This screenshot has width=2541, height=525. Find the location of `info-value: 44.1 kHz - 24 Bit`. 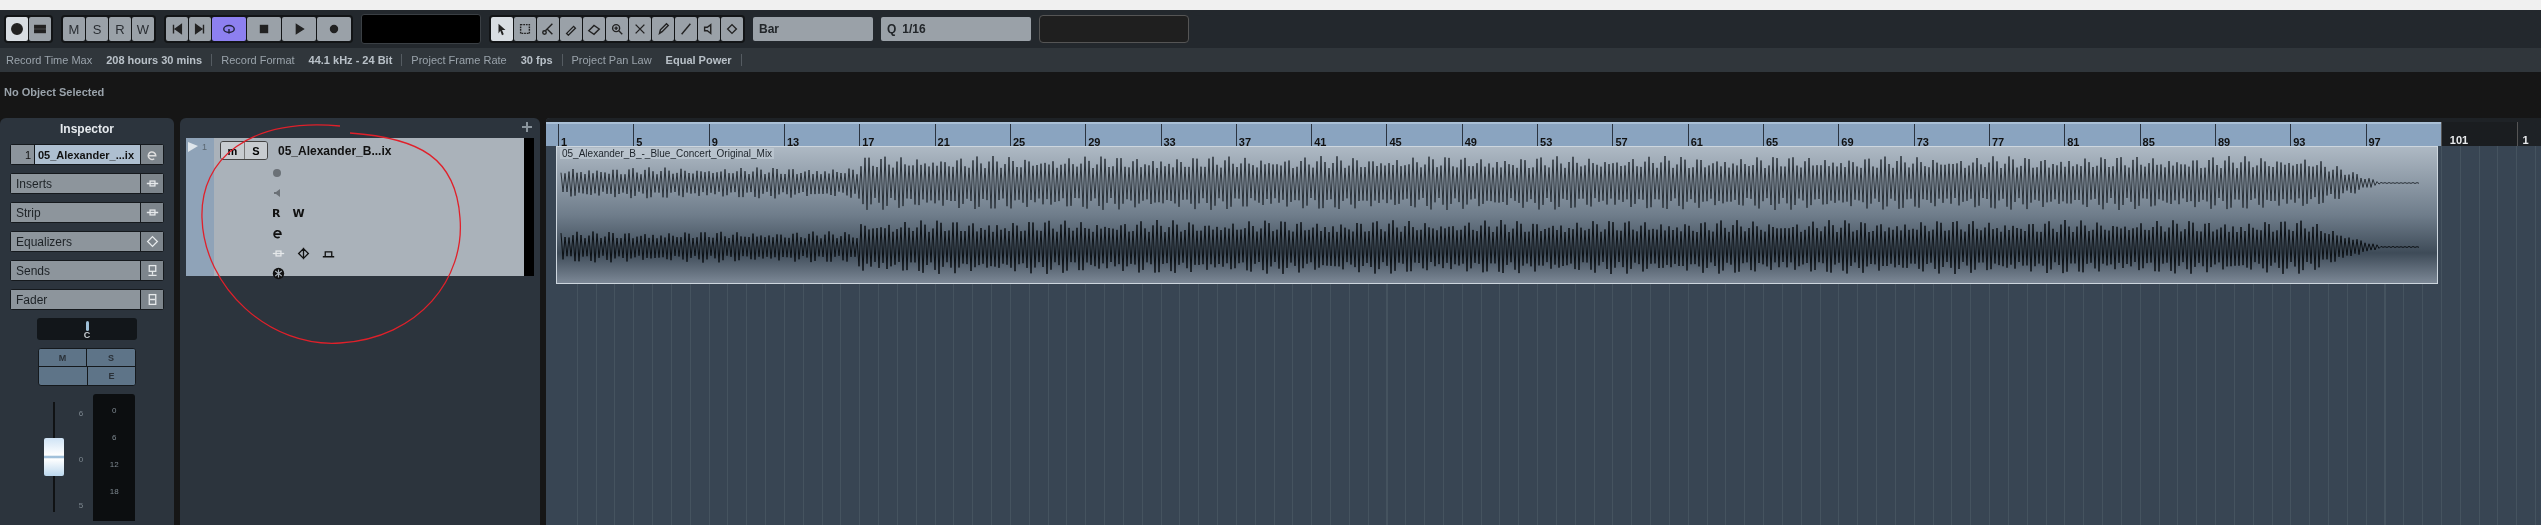

info-value: 44.1 kHz - 24 Bit is located at coordinates (350, 60).